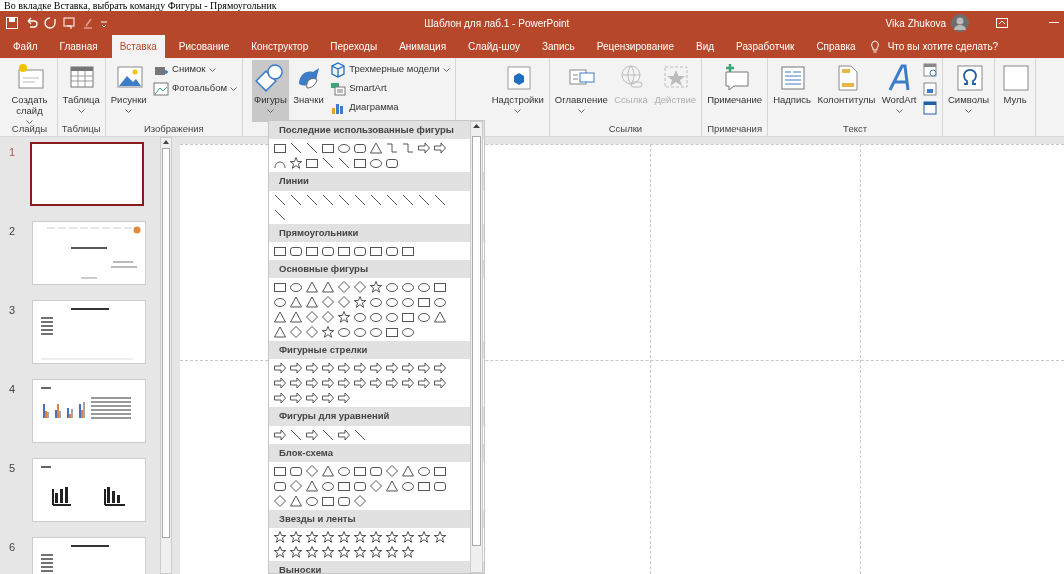 The image size is (1064, 574). I want to click on ribbon-tab: Анимация, so click(423, 46).